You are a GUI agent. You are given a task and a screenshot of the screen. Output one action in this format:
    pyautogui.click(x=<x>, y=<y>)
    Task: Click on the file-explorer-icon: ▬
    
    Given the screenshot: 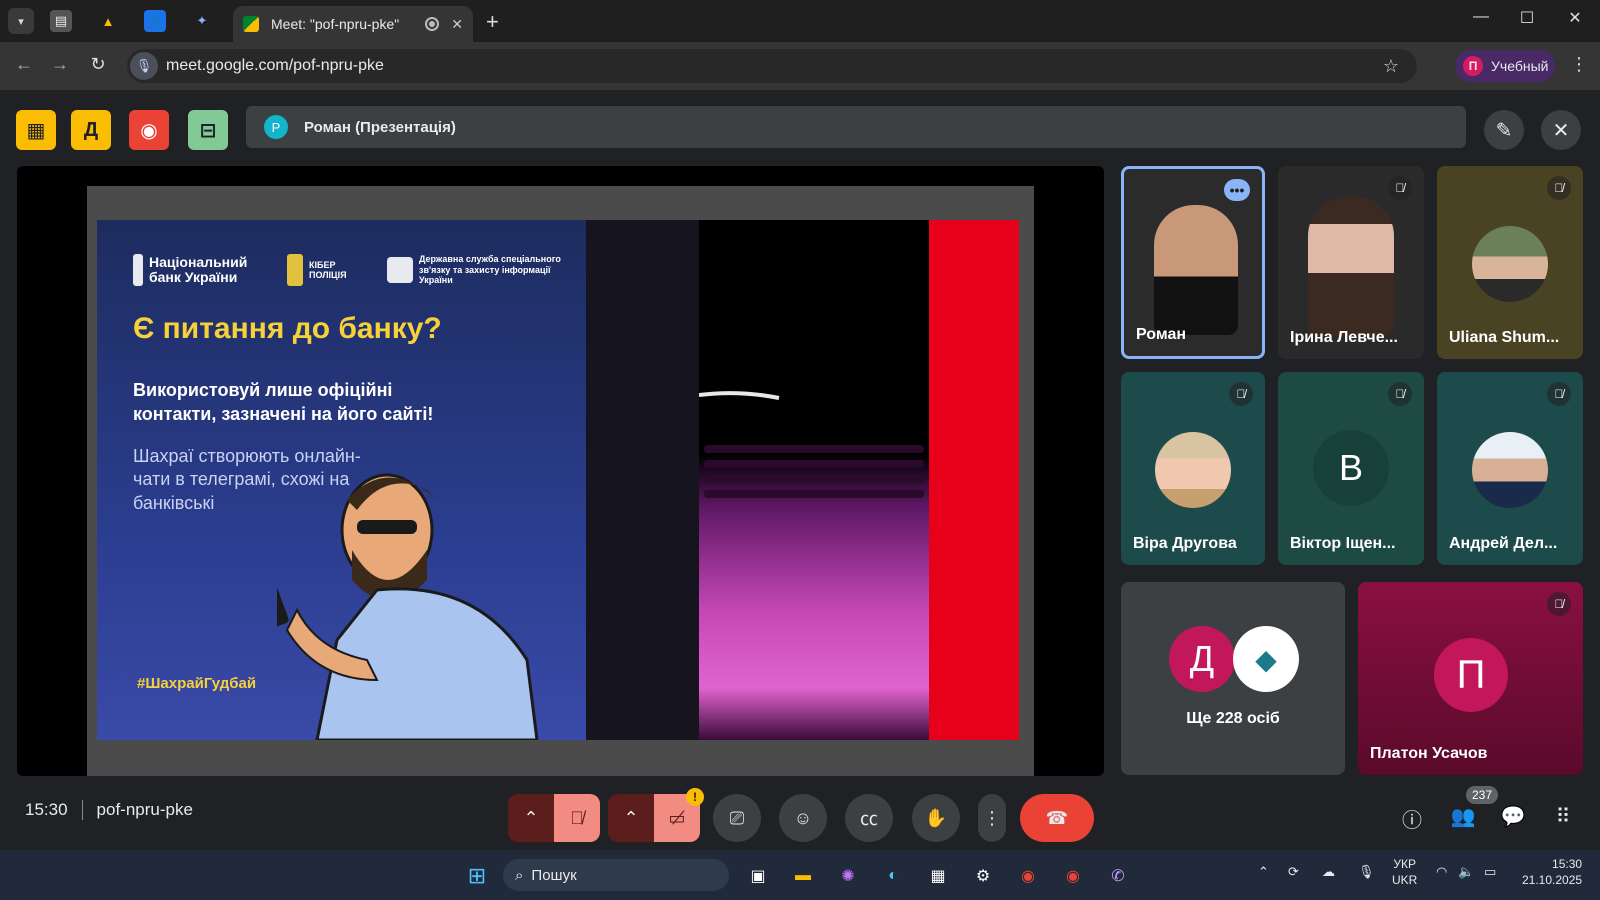 What is the action you would take?
    pyautogui.click(x=803, y=876)
    